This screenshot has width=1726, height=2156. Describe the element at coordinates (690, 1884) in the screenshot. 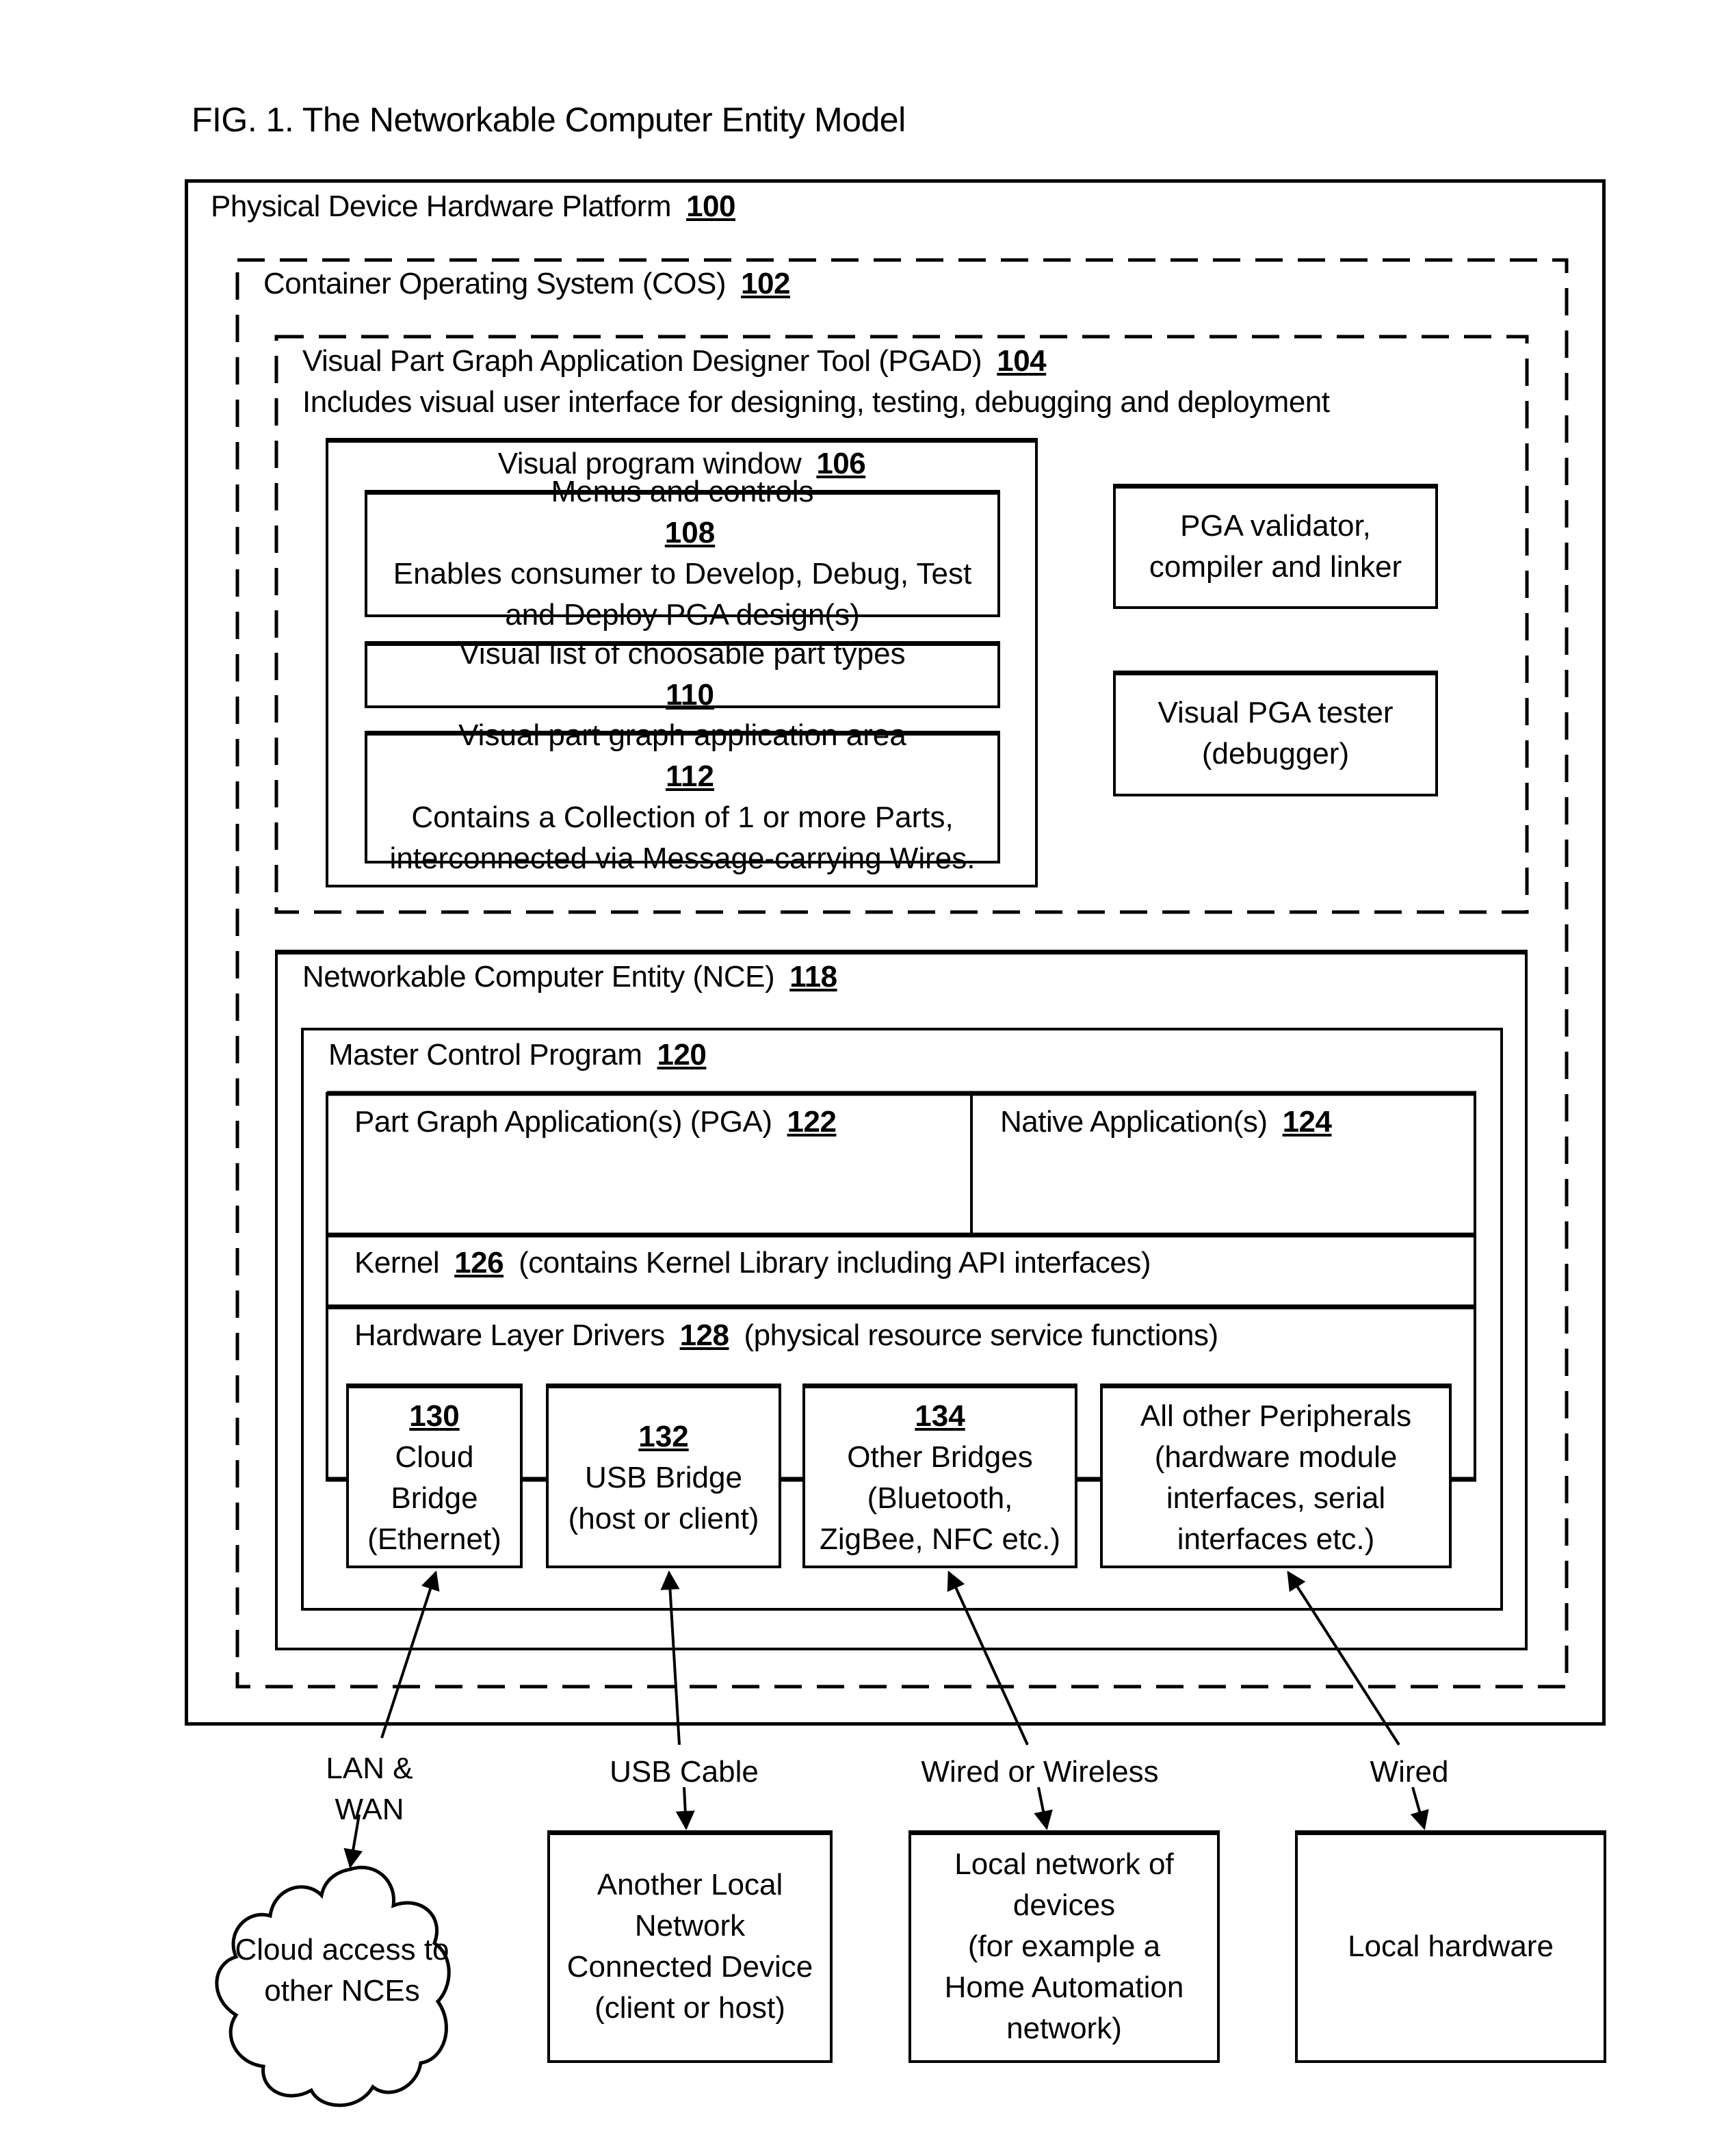

I see `local-device-line: Another Local` at that location.